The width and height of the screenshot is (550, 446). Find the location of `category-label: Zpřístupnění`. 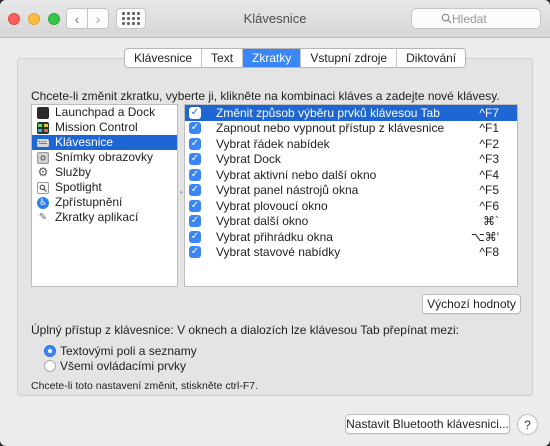

category-label: Zpřístupnění is located at coordinates (89, 202).